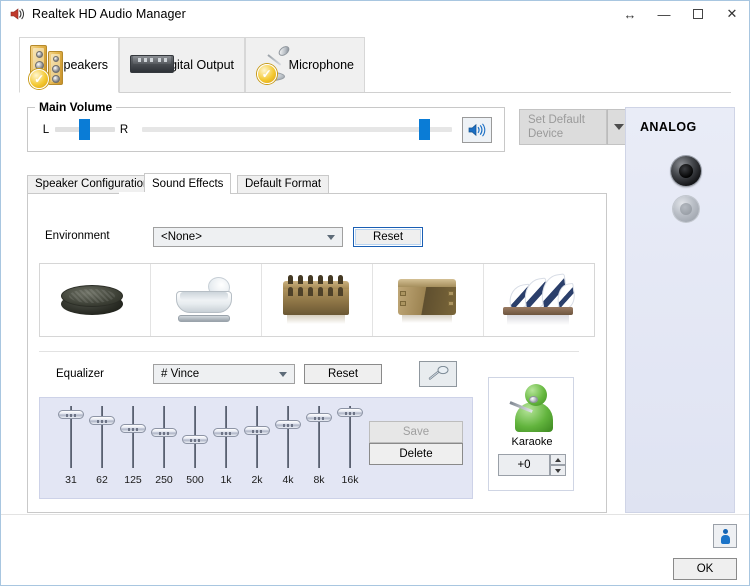 Image resolution: width=750 pixels, height=586 pixels. Describe the element at coordinates (257, 452) in the screenshot. I see `equalizer-band: 2k` at that location.